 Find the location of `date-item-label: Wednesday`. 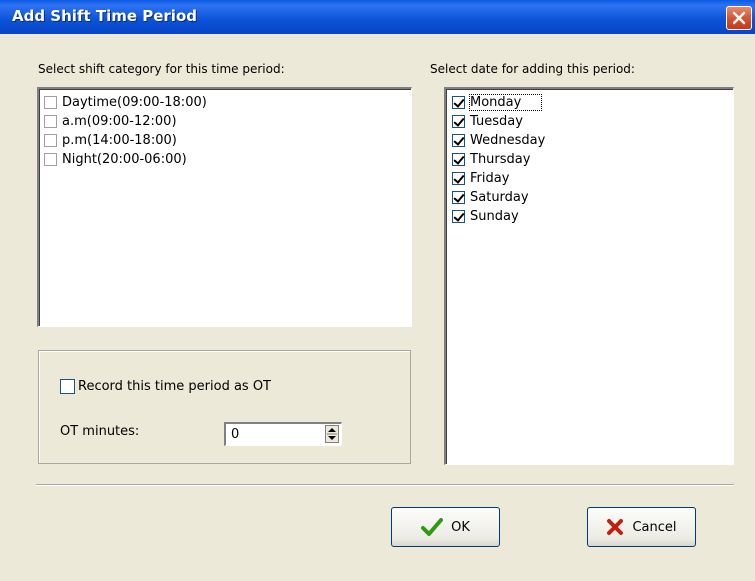

date-item-label: Wednesday is located at coordinates (508, 140).